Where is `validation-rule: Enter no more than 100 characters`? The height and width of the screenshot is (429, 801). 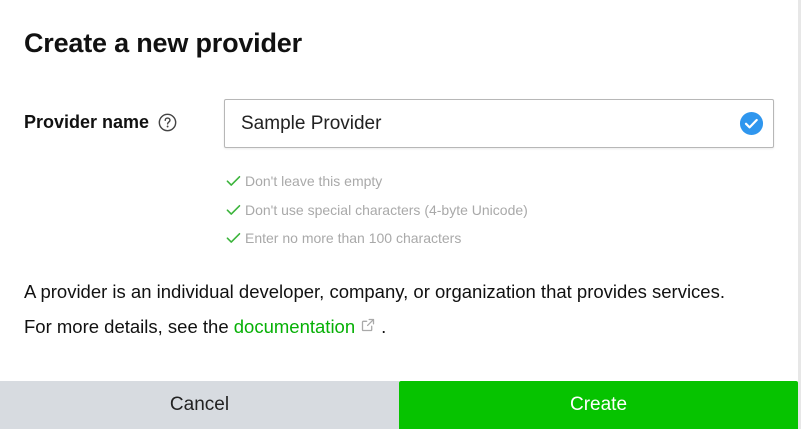
validation-rule: Enter no more than 100 characters is located at coordinates (377, 238).